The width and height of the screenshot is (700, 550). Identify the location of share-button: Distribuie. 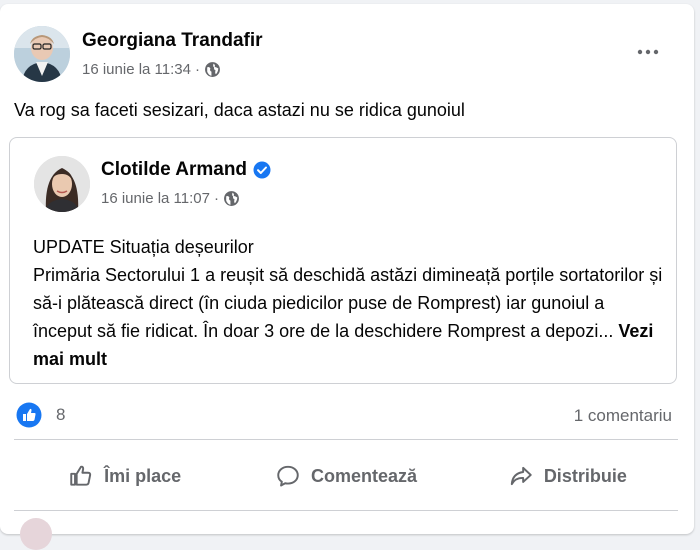
(567, 476).